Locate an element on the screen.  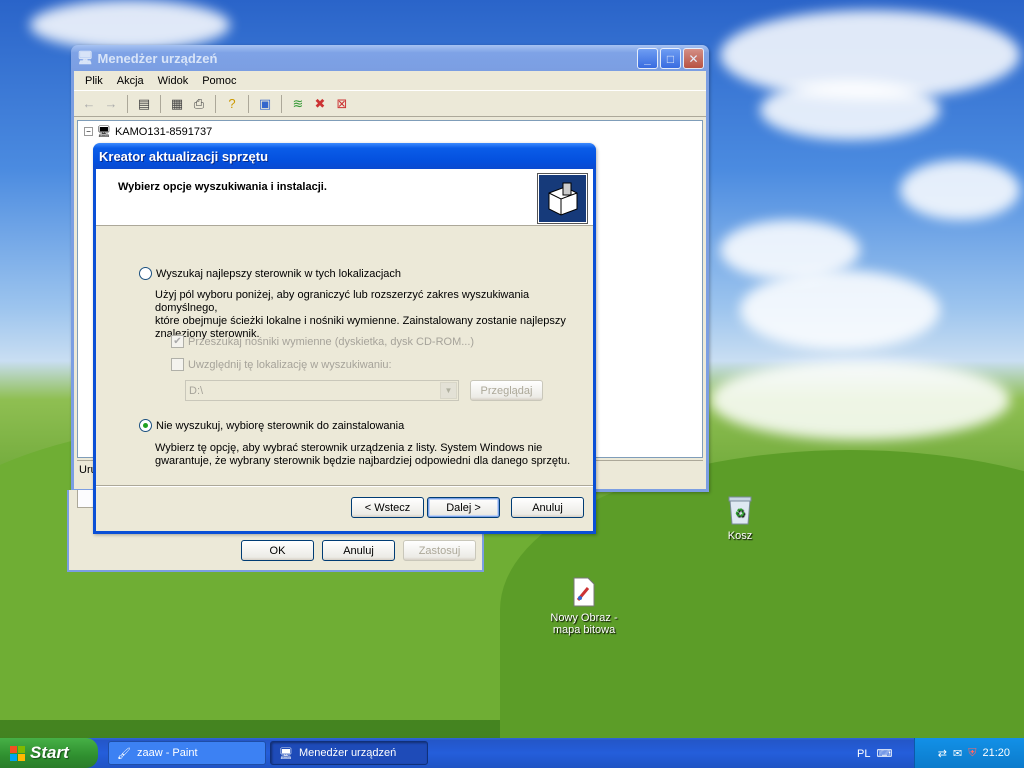
browse-button: Przeglądaj is located at coordinates (506, 390).